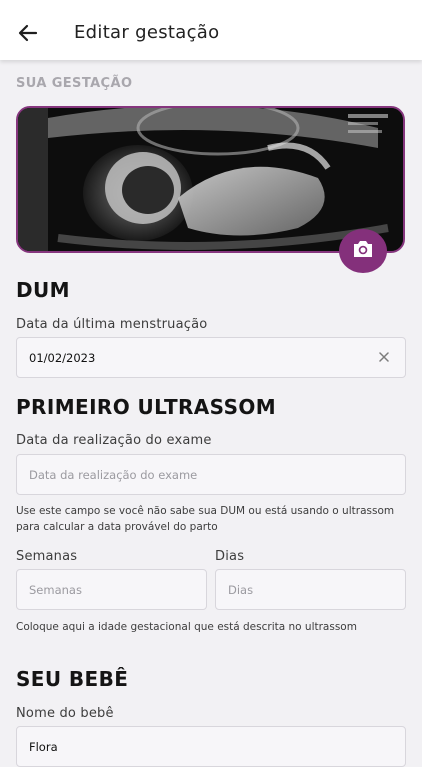  What do you see at coordinates (55, 589) in the screenshot?
I see `weeks-placeholder: Semanas` at bounding box center [55, 589].